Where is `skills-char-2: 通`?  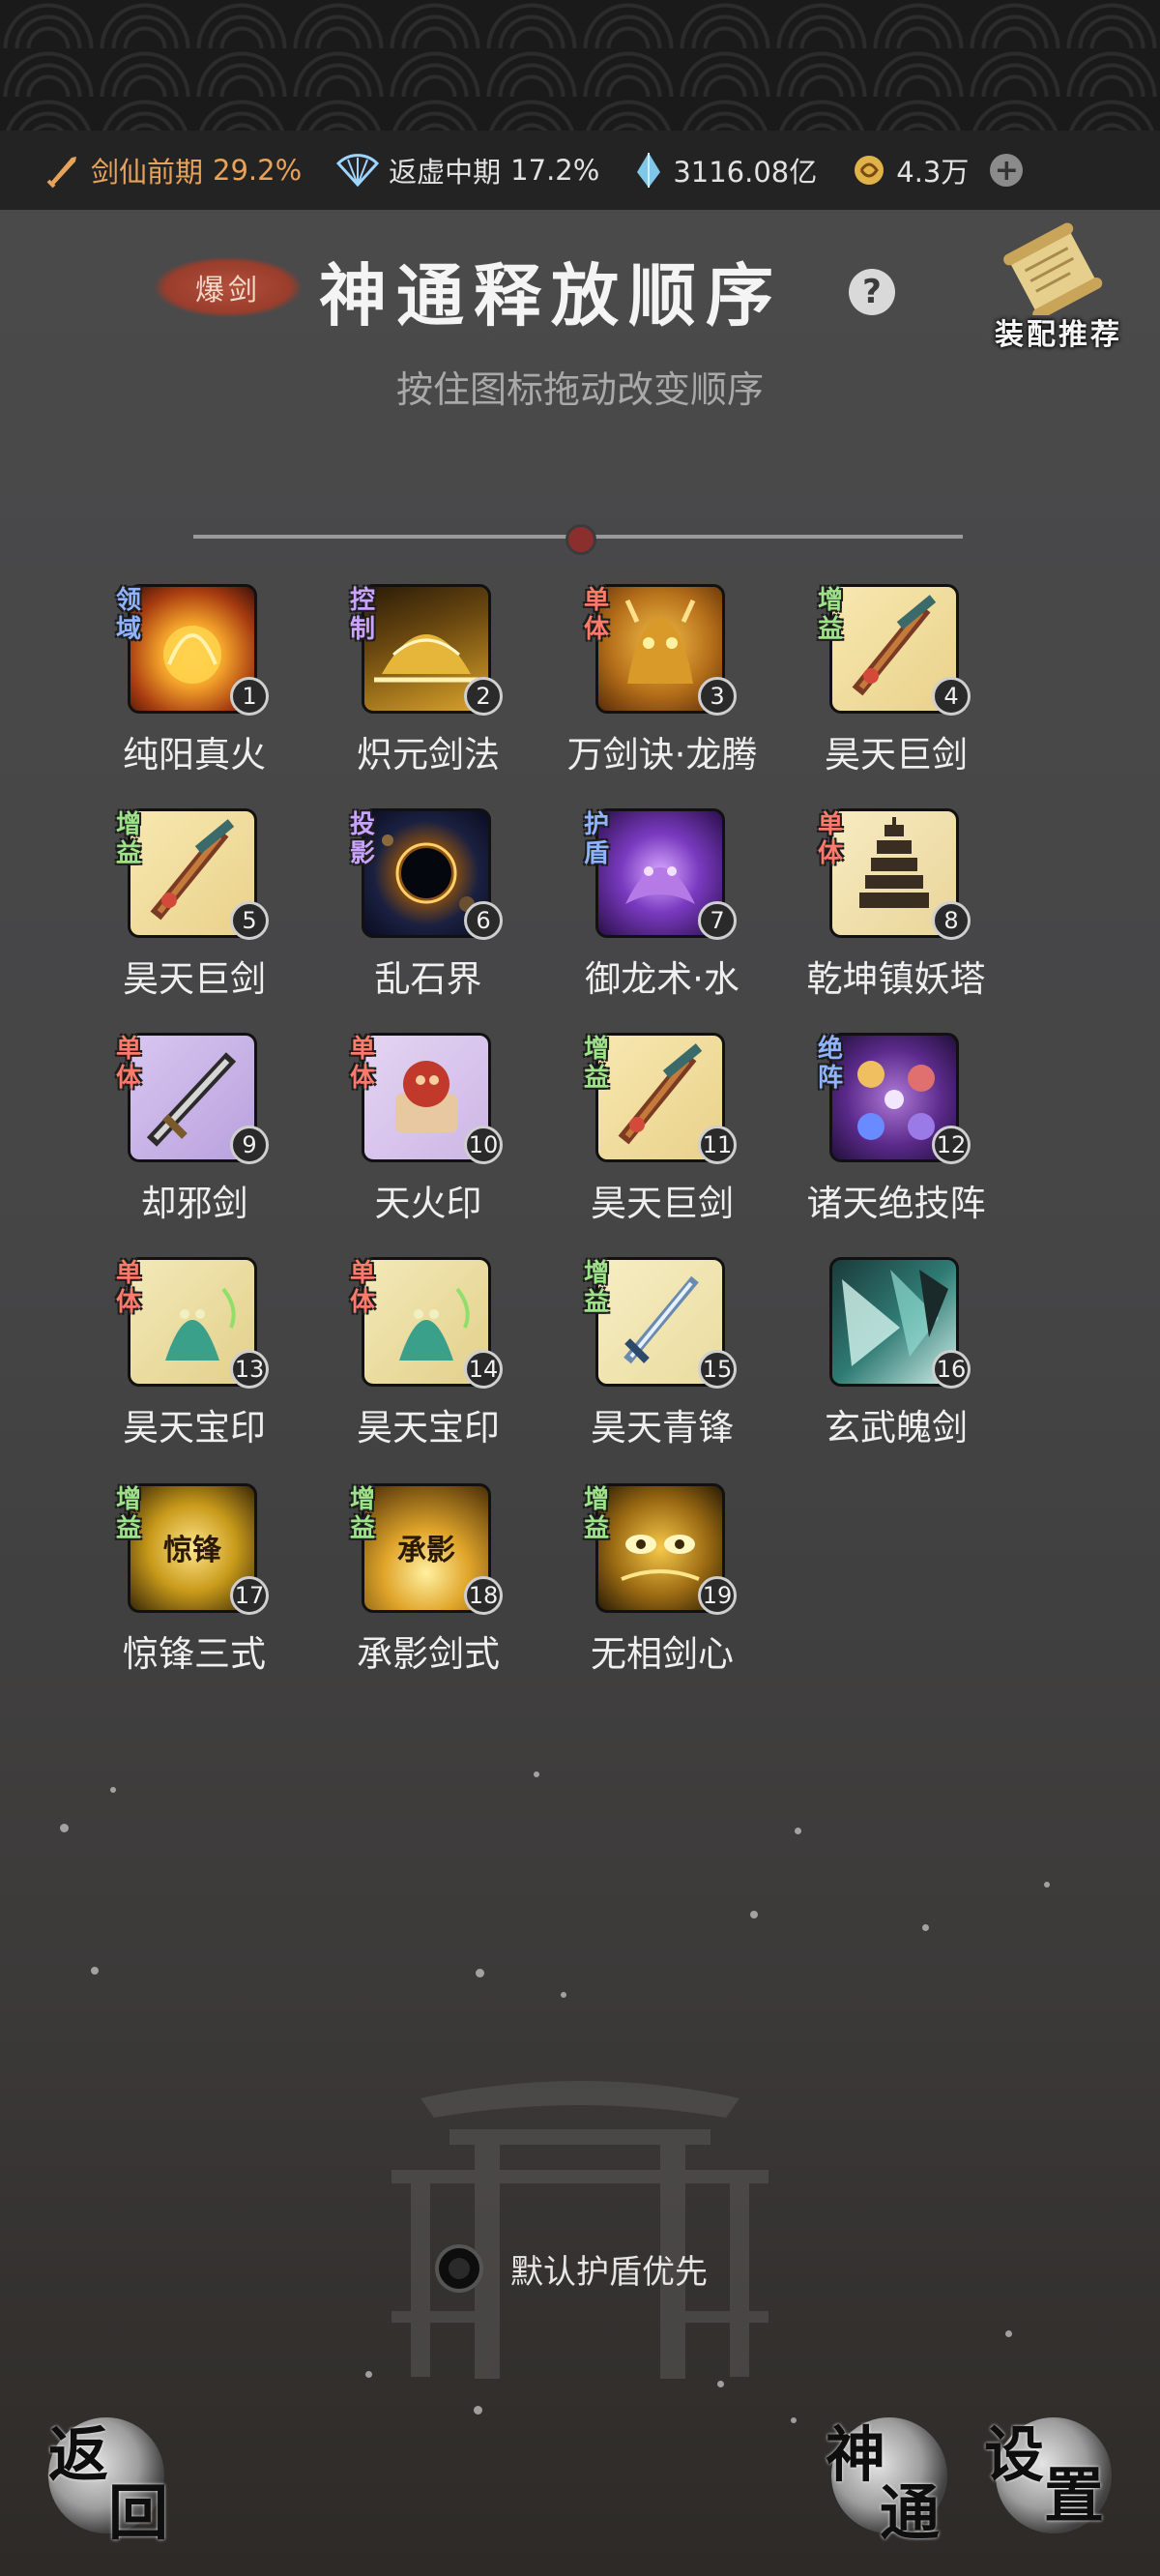
skills-char-2: 通 is located at coordinates (911, 2512).